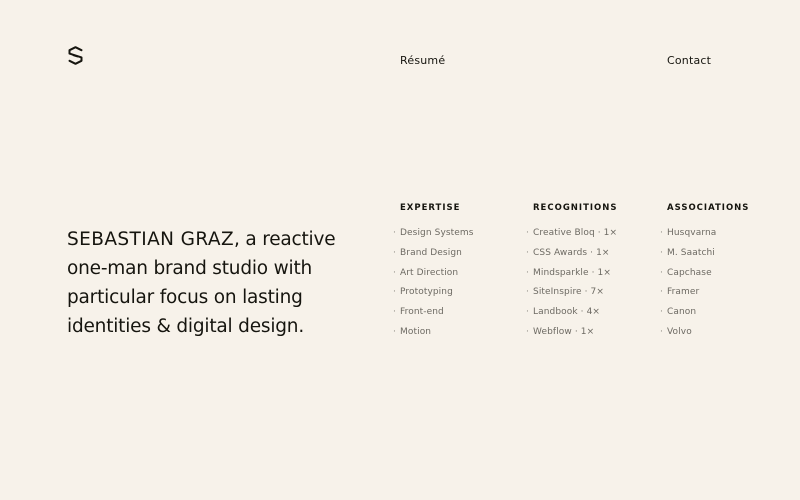 The width and height of the screenshot is (800, 500). What do you see at coordinates (151, 239) in the screenshot?
I see `studio-name: SEBASTIAN GRAZ` at bounding box center [151, 239].